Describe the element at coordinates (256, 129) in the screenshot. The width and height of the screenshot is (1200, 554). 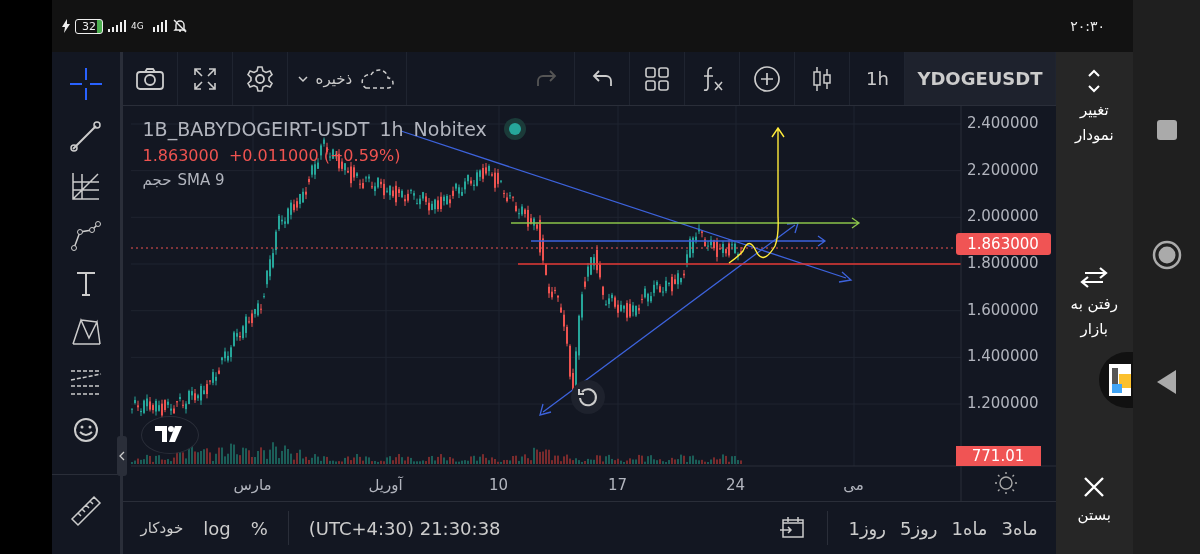
I see `symbol-title: 1B_BABYDOGEIRT-USDT` at that location.